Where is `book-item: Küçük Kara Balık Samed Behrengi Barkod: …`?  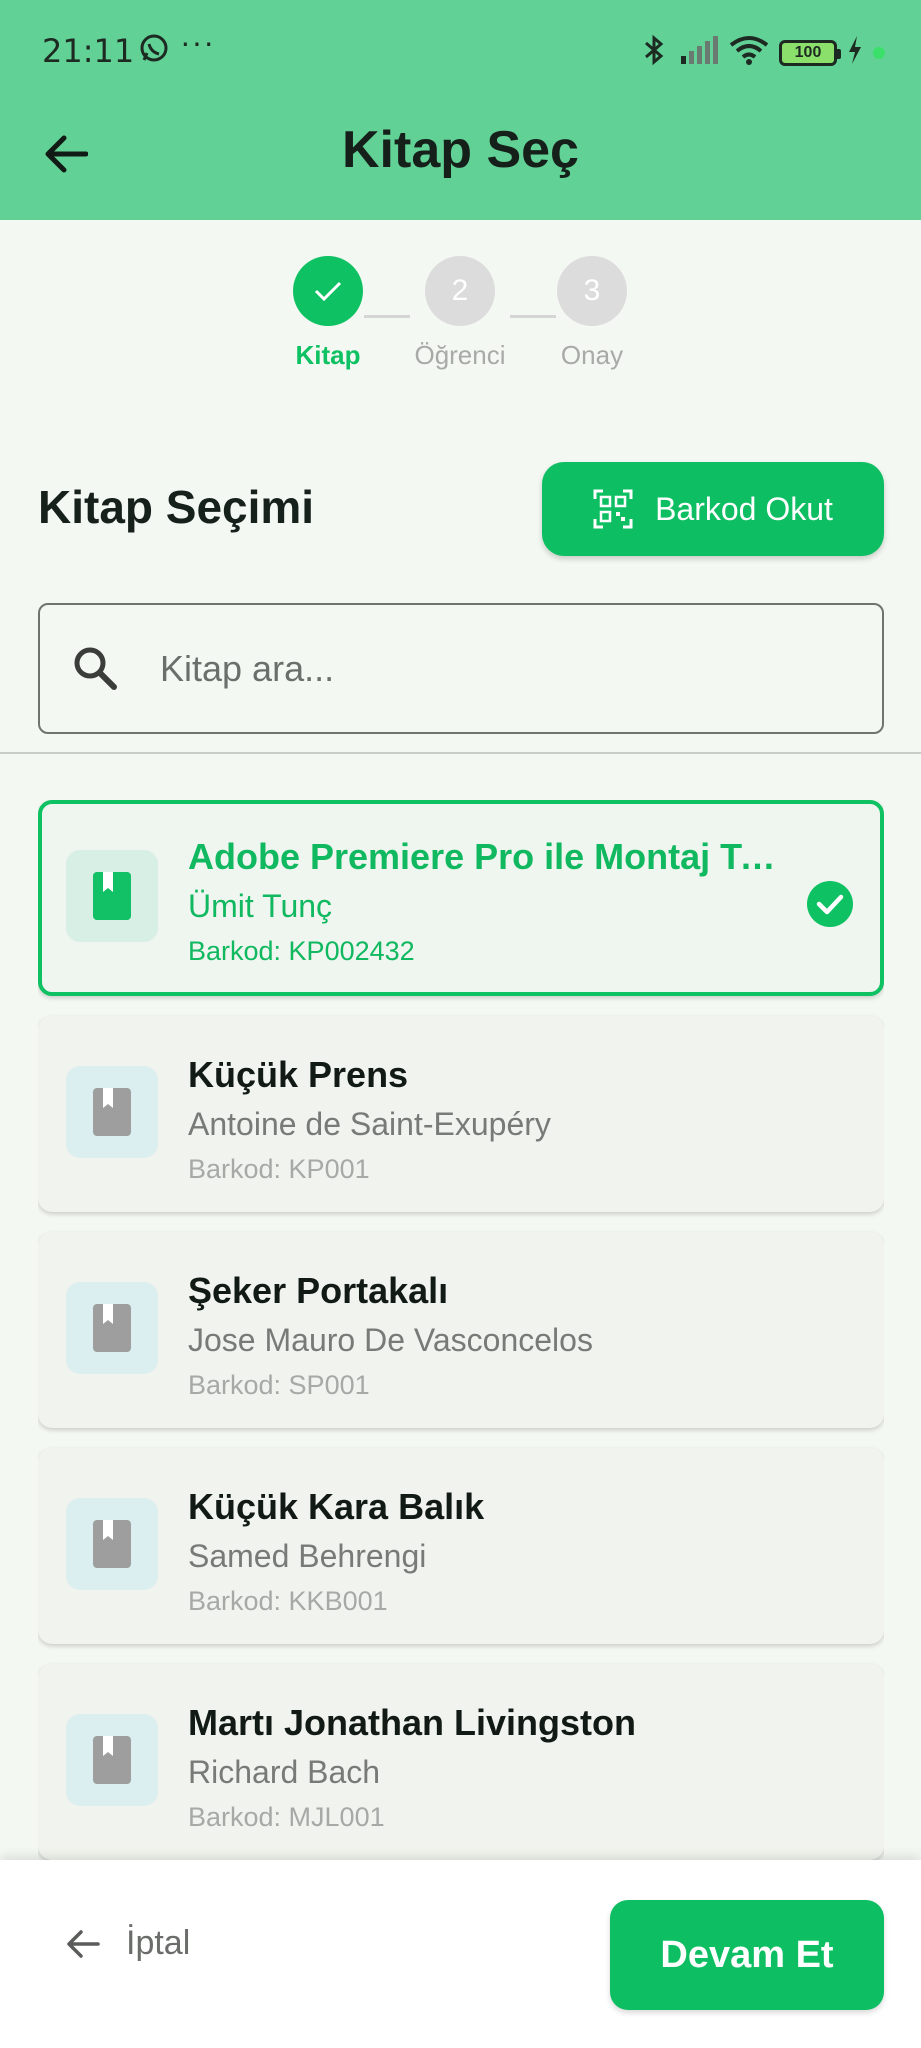
book-item: Küçük Kara Balık Samed Behrengi Barkod: … is located at coordinates (461, 1546).